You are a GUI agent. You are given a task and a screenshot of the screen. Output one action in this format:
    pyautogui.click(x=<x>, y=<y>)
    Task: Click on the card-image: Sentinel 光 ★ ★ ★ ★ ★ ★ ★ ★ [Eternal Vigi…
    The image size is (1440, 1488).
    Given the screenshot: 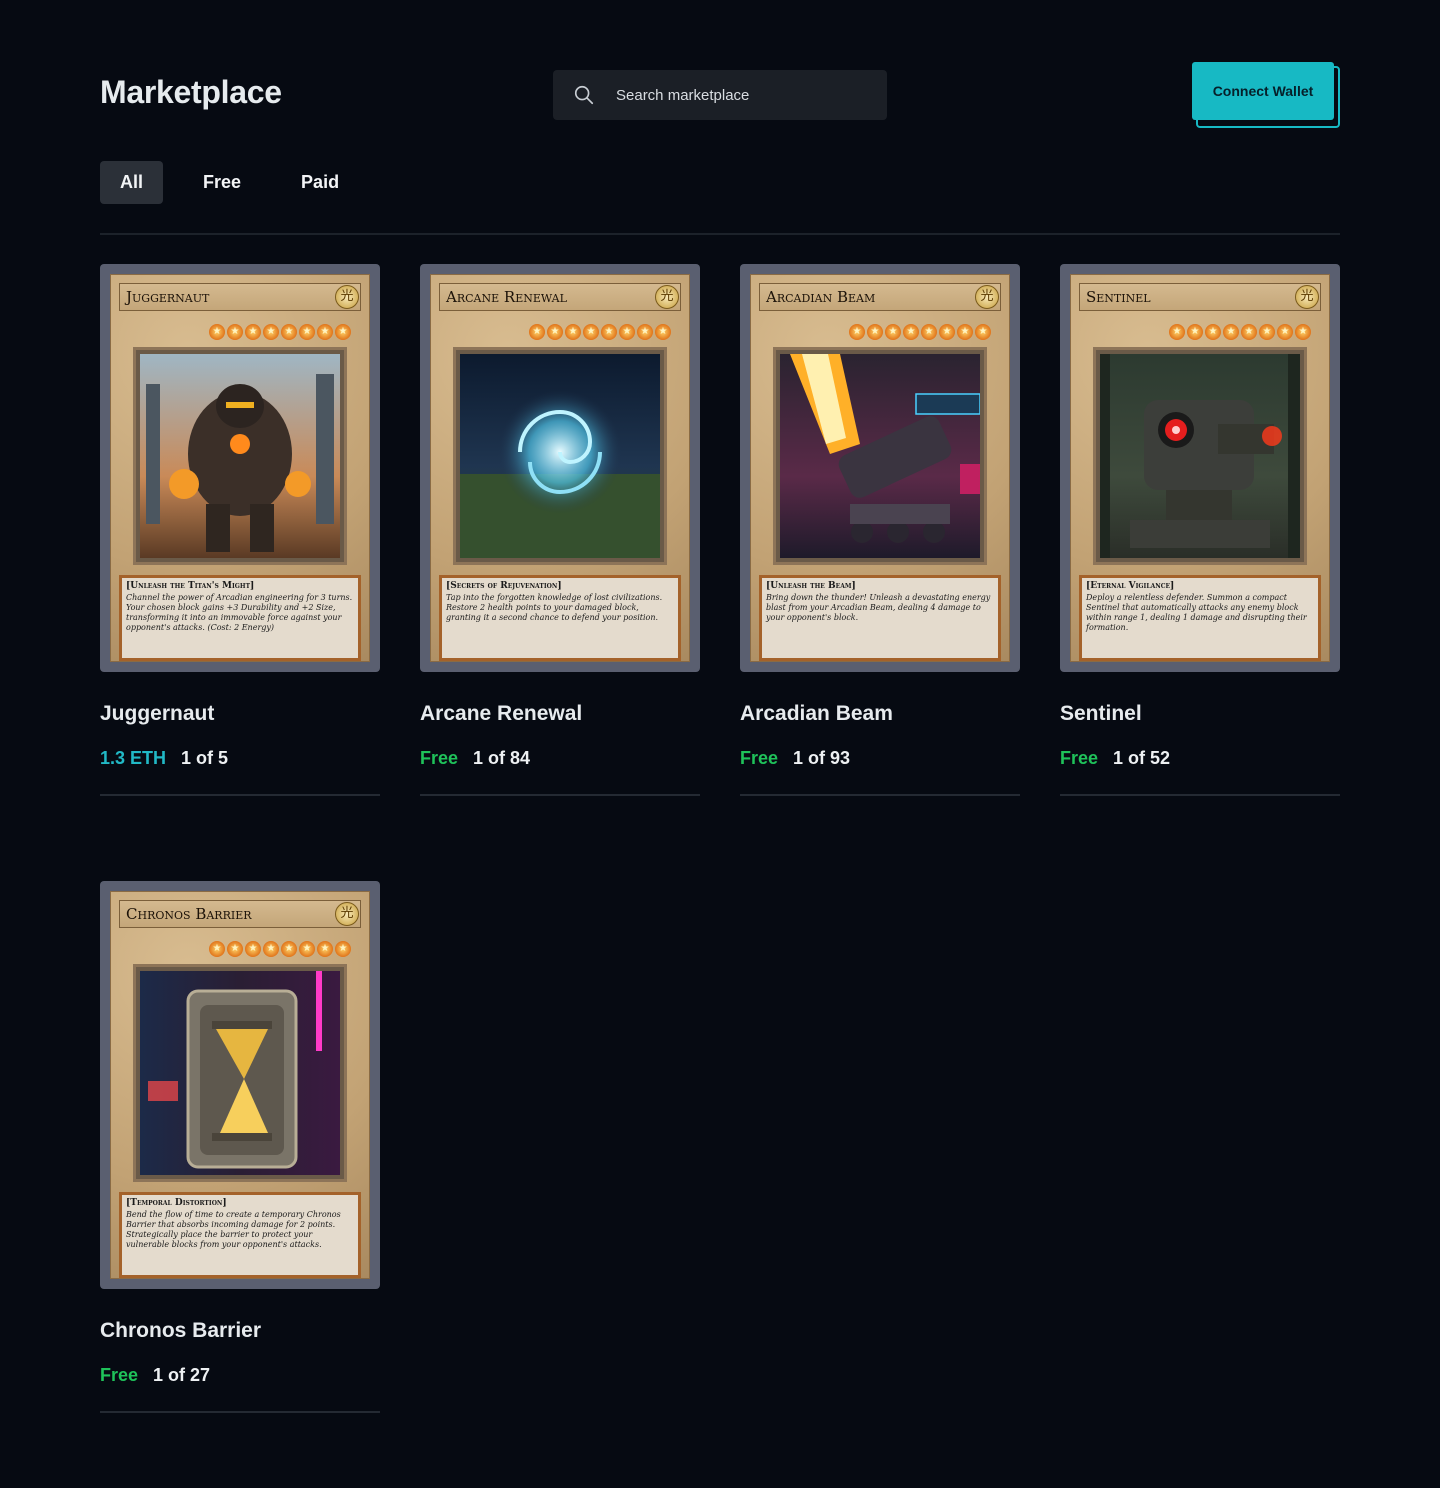 What is the action you would take?
    pyautogui.click(x=1200, y=468)
    